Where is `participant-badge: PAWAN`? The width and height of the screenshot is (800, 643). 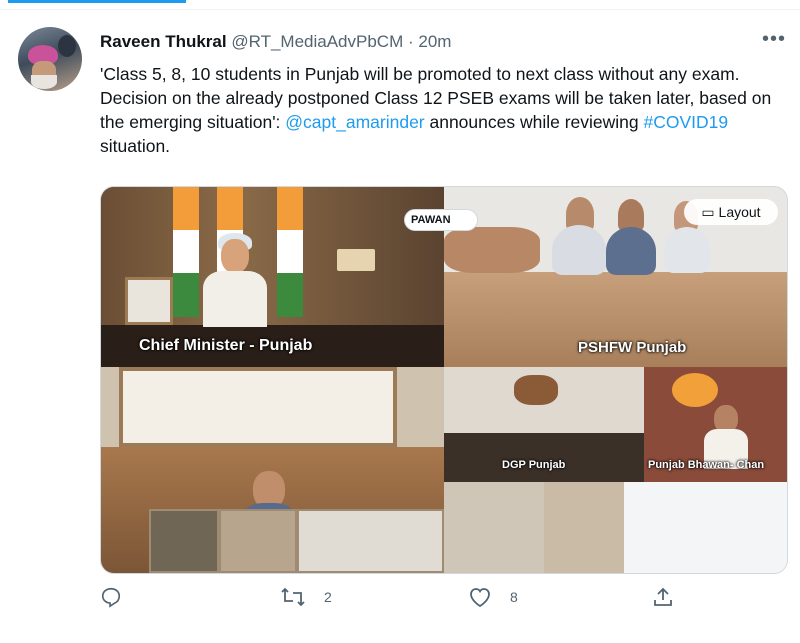 participant-badge: PAWAN is located at coordinates (441, 220).